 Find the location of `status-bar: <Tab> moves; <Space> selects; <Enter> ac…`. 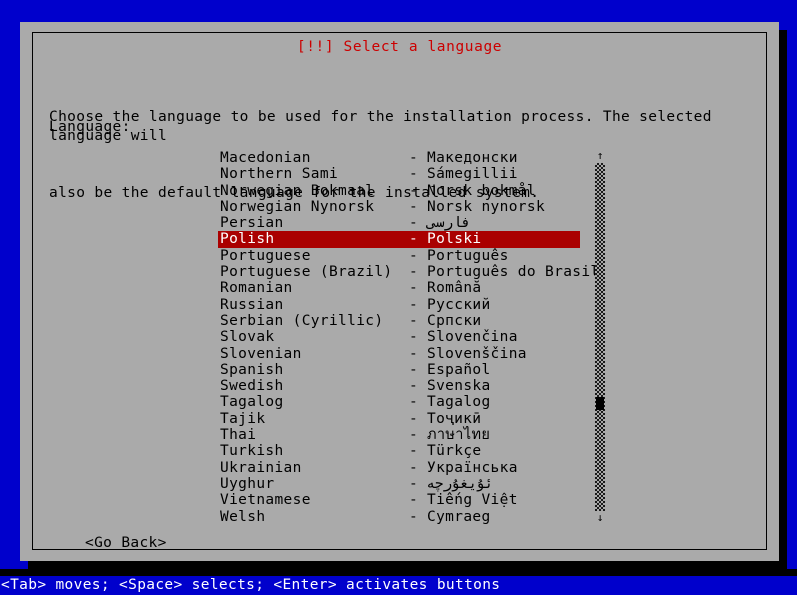

status-bar: <Tab> moves; <Space> selects; <Enter> ac… is located at coordinates (398, 585).